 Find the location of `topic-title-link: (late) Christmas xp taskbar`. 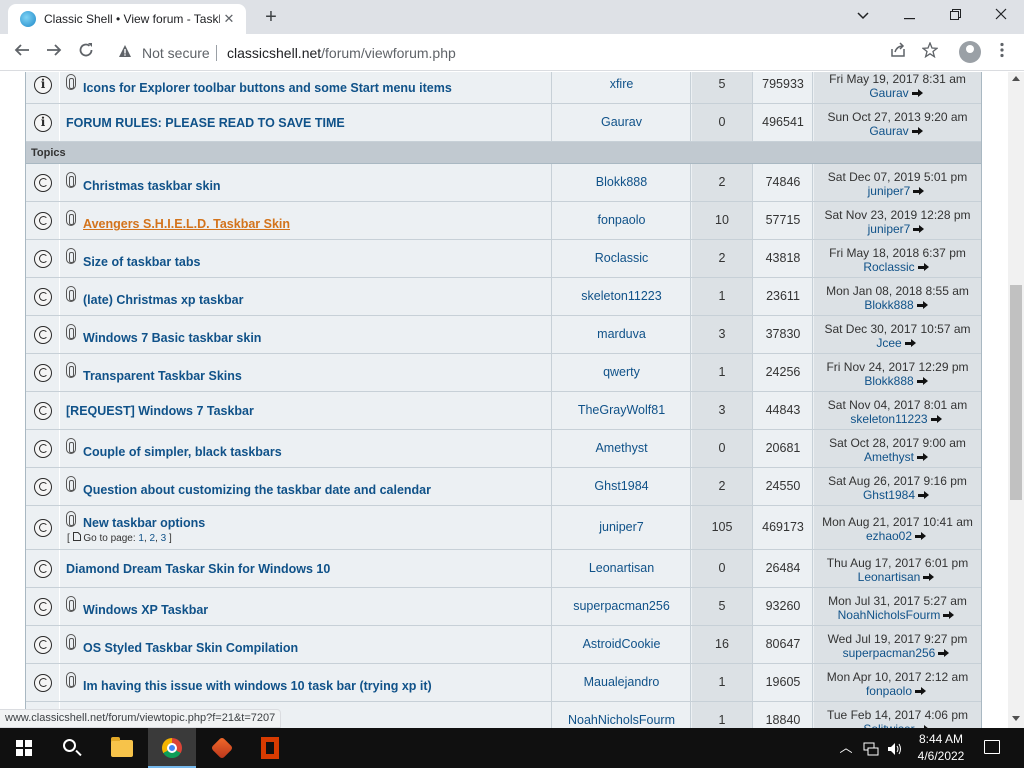

topic-title-link: (late) Christmas xp taskbar is located at coordinates (163, 300).